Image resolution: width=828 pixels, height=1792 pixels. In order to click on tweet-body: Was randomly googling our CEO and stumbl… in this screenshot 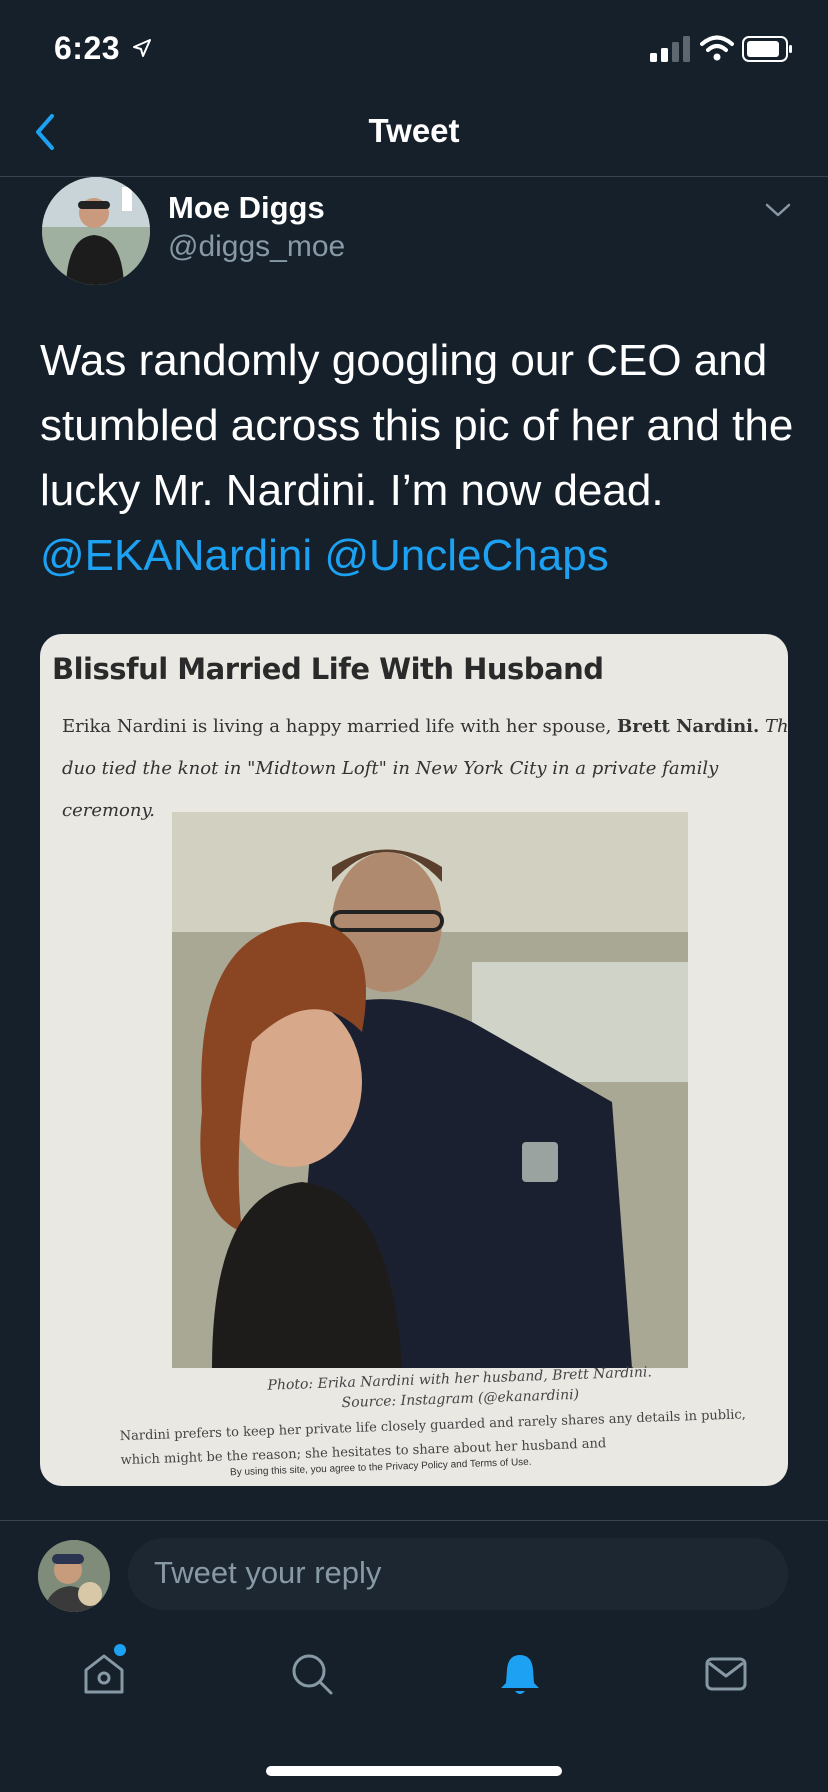, I will do `click(417, 425)`.